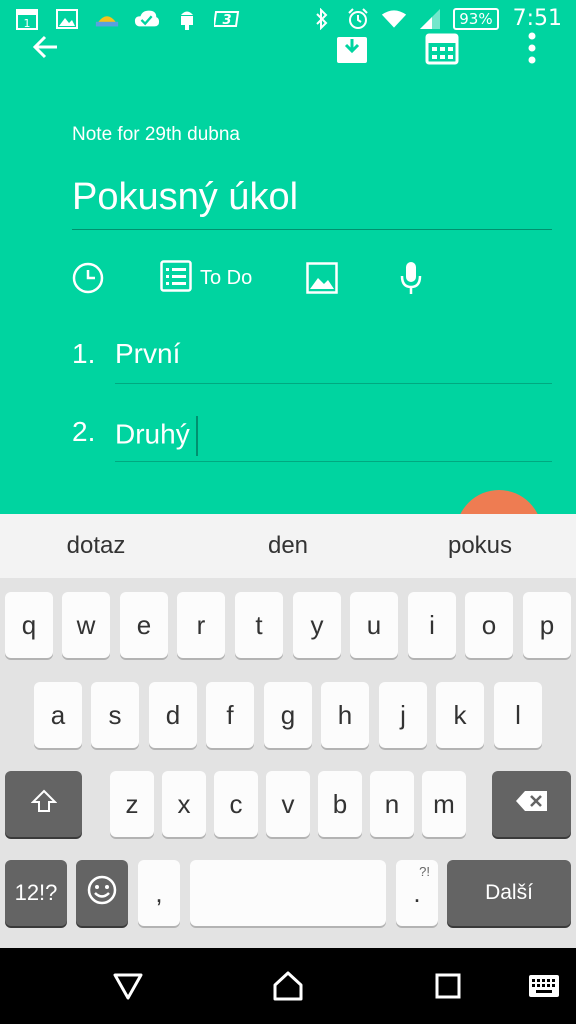  Describe the element at coordinates (84, 353) in the screenshot. I see `list-item-number: 1.` at that location.